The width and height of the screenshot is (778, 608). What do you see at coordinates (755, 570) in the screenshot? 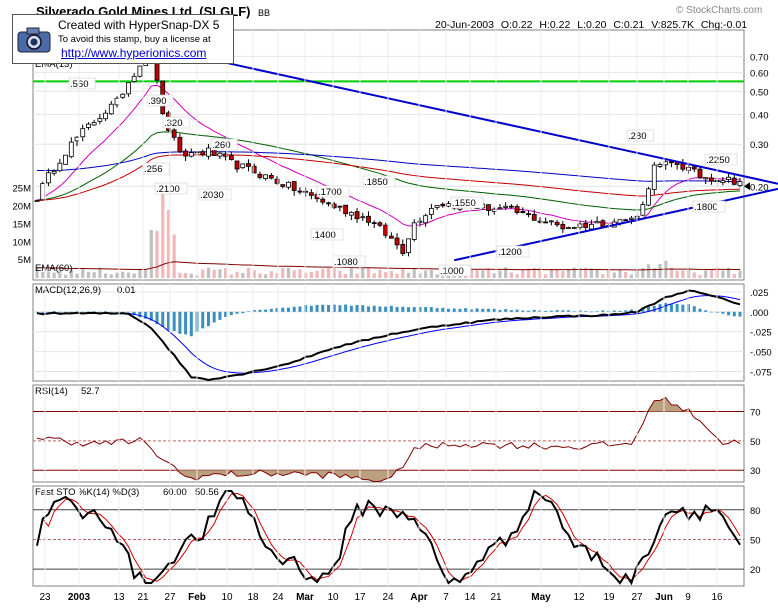
I see `sto-tick-label: 20` at bounding box center [755, 570].